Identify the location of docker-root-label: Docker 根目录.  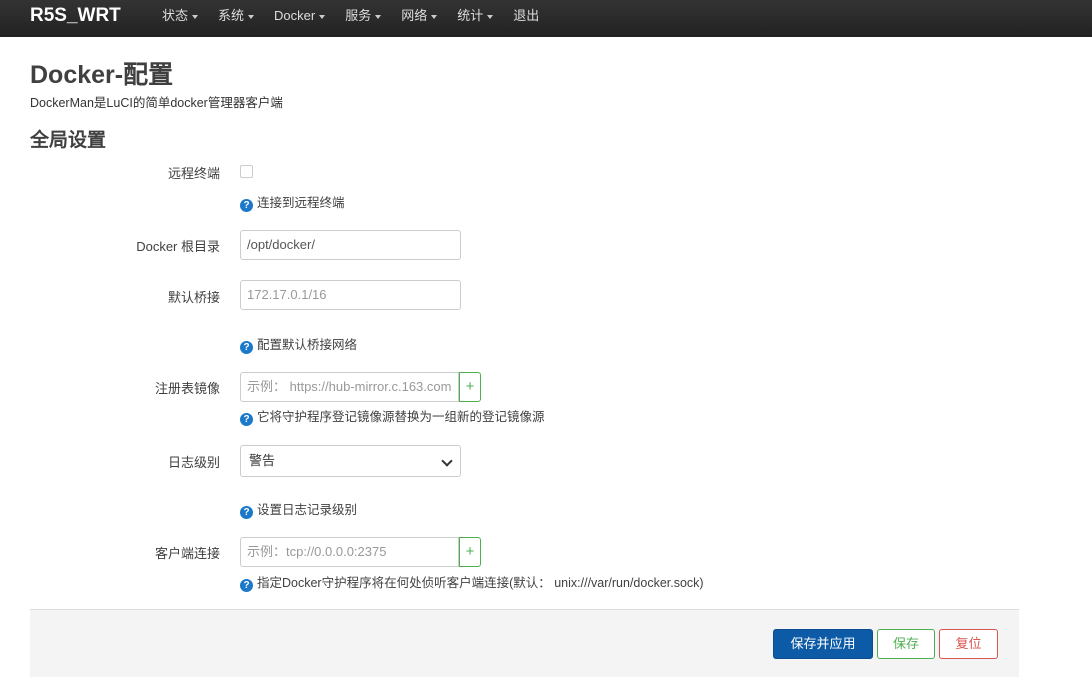
(178, 246).